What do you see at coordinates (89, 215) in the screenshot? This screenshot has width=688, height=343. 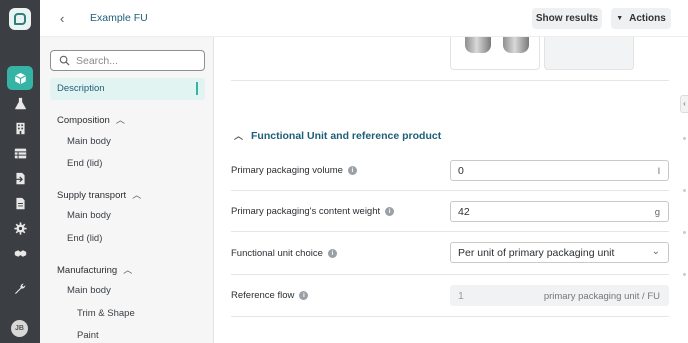 I see `nav-item-transport-main-body: Main body` at bounding box center [89, 215].